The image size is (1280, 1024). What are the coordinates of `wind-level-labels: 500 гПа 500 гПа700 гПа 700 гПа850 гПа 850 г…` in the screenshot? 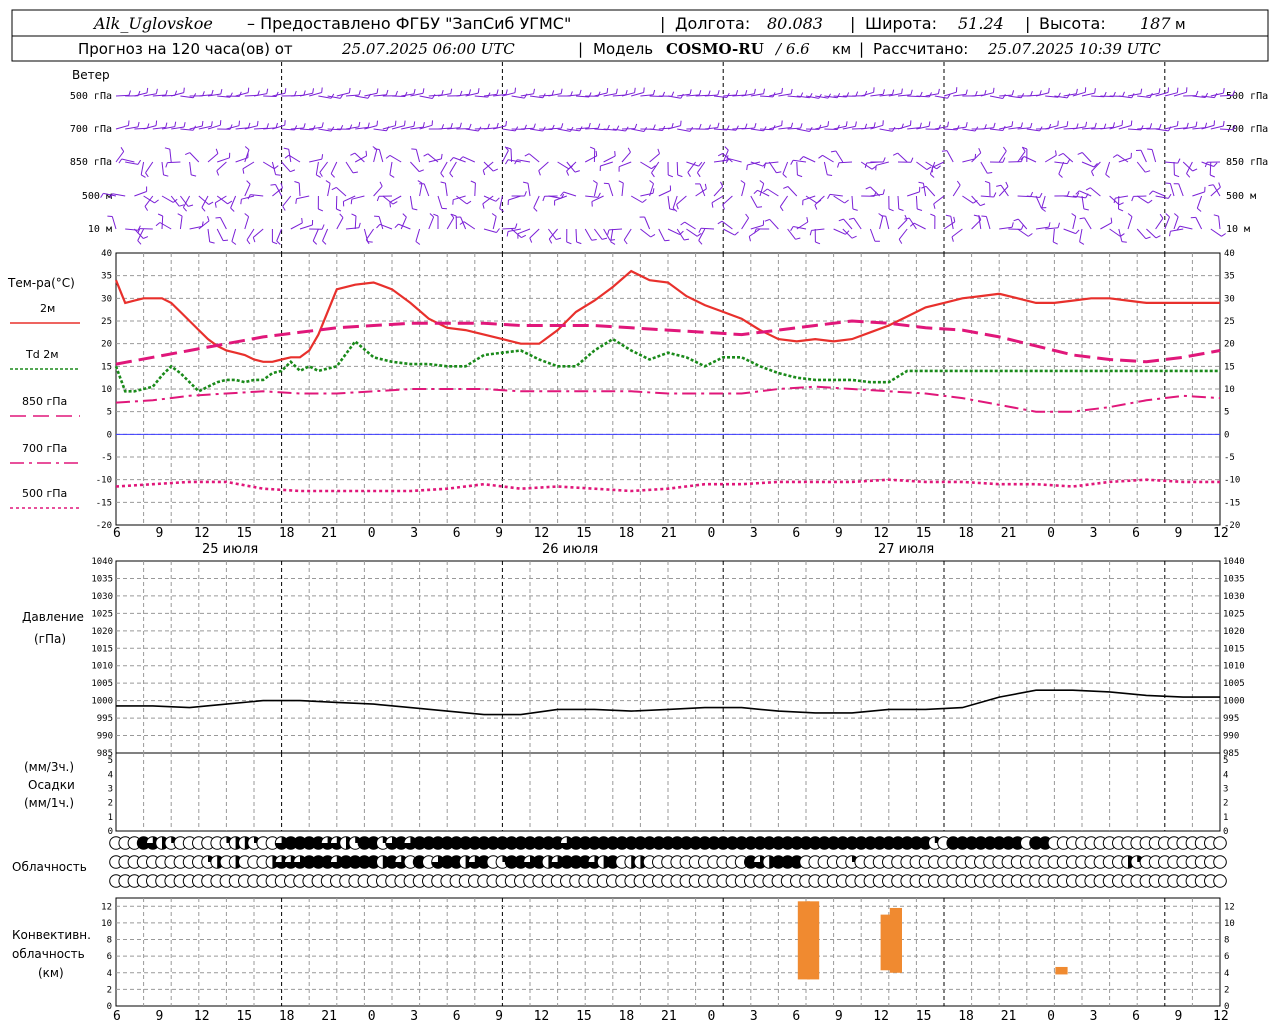 It's located at (669, 163).